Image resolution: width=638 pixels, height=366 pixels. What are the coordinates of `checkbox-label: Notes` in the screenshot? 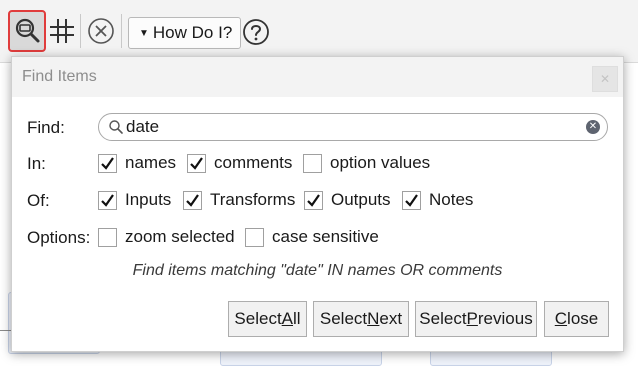 It's located at (451, 199).